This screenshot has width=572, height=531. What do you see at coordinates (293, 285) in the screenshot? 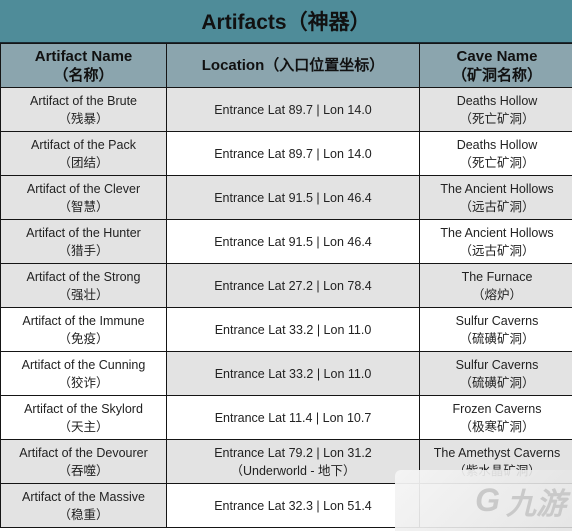
I see `location-cell: Entrance Lat 27.2 | Lon 78.4` at bounding box center [293, 285].